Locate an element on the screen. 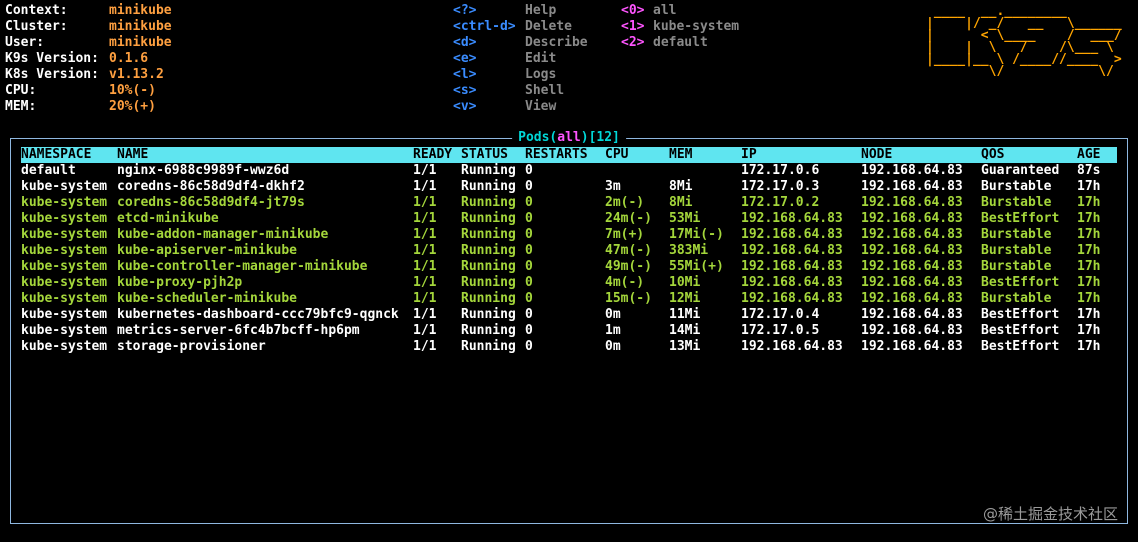 Image resolution: width=1138 pixels, height=542 pixels. namespace-name: all is located at coordinates (664, 11).